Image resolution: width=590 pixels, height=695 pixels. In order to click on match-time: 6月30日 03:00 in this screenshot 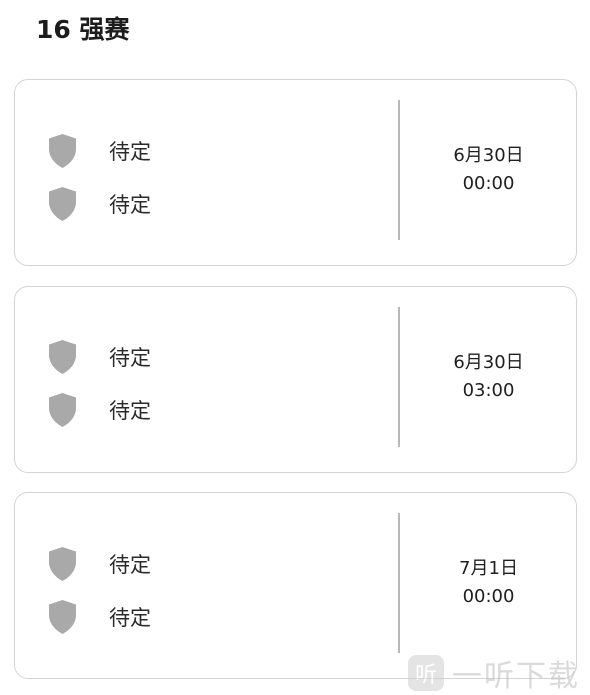, I will do `click(488, 377)`.